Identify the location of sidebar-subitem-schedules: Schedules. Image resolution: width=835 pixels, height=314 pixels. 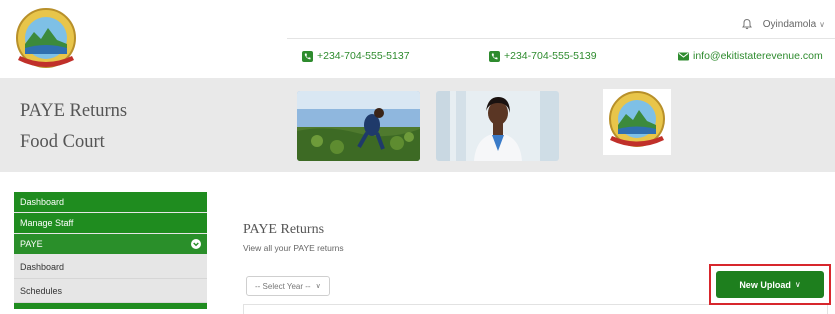
(110, 291).